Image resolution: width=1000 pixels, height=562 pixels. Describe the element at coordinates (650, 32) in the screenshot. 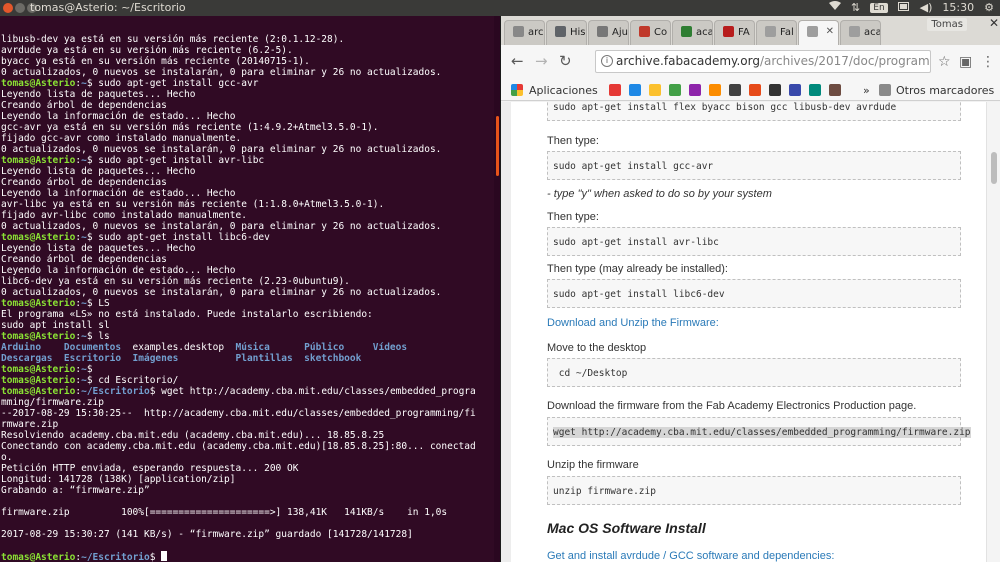

I see `browser-tab: Co` at that location.